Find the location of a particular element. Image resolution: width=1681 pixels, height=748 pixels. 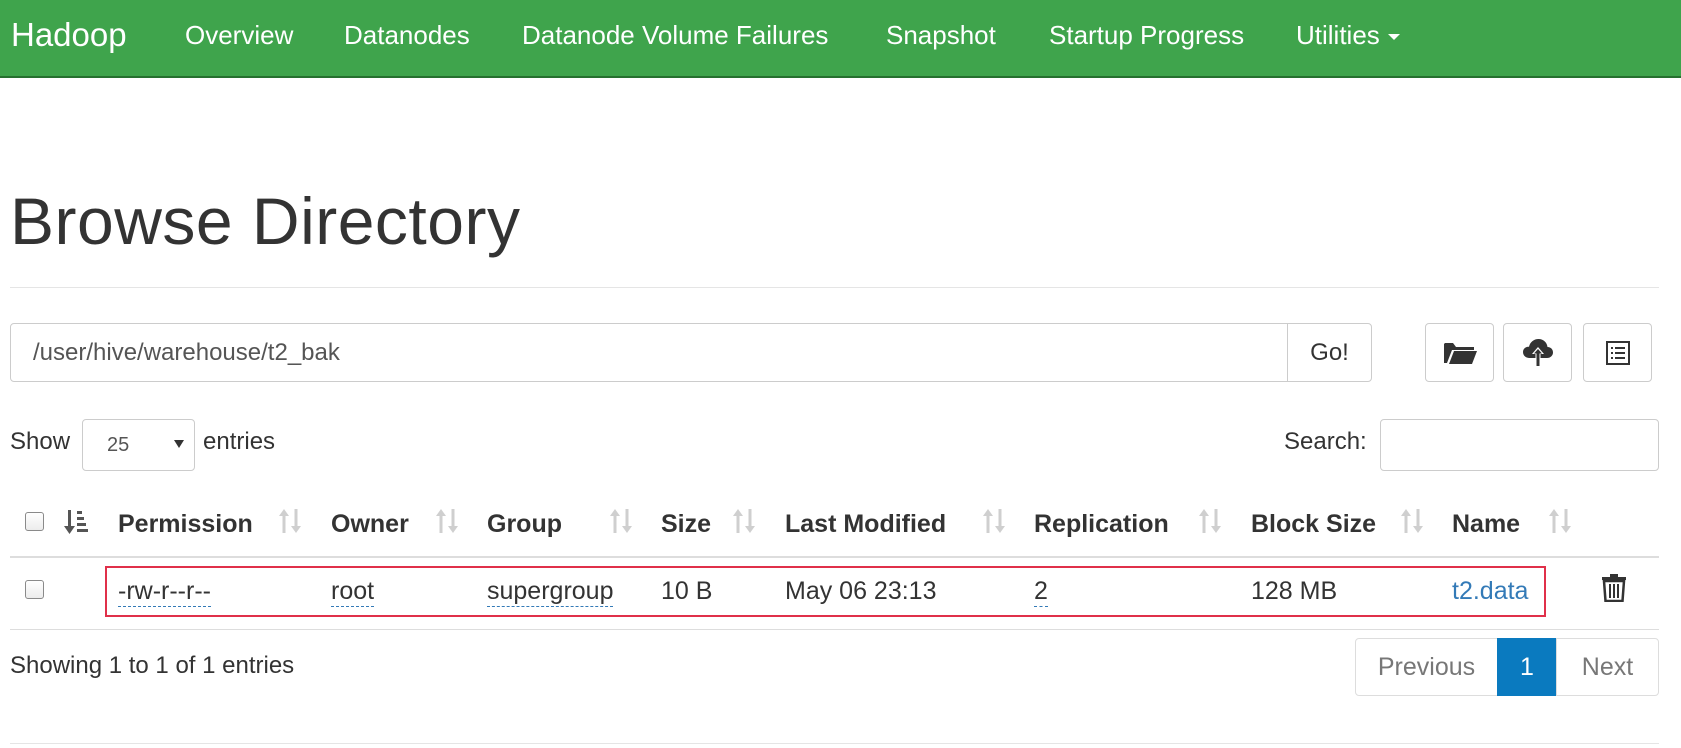

cloud-upload-icon is located at coordinates (1537, 352).